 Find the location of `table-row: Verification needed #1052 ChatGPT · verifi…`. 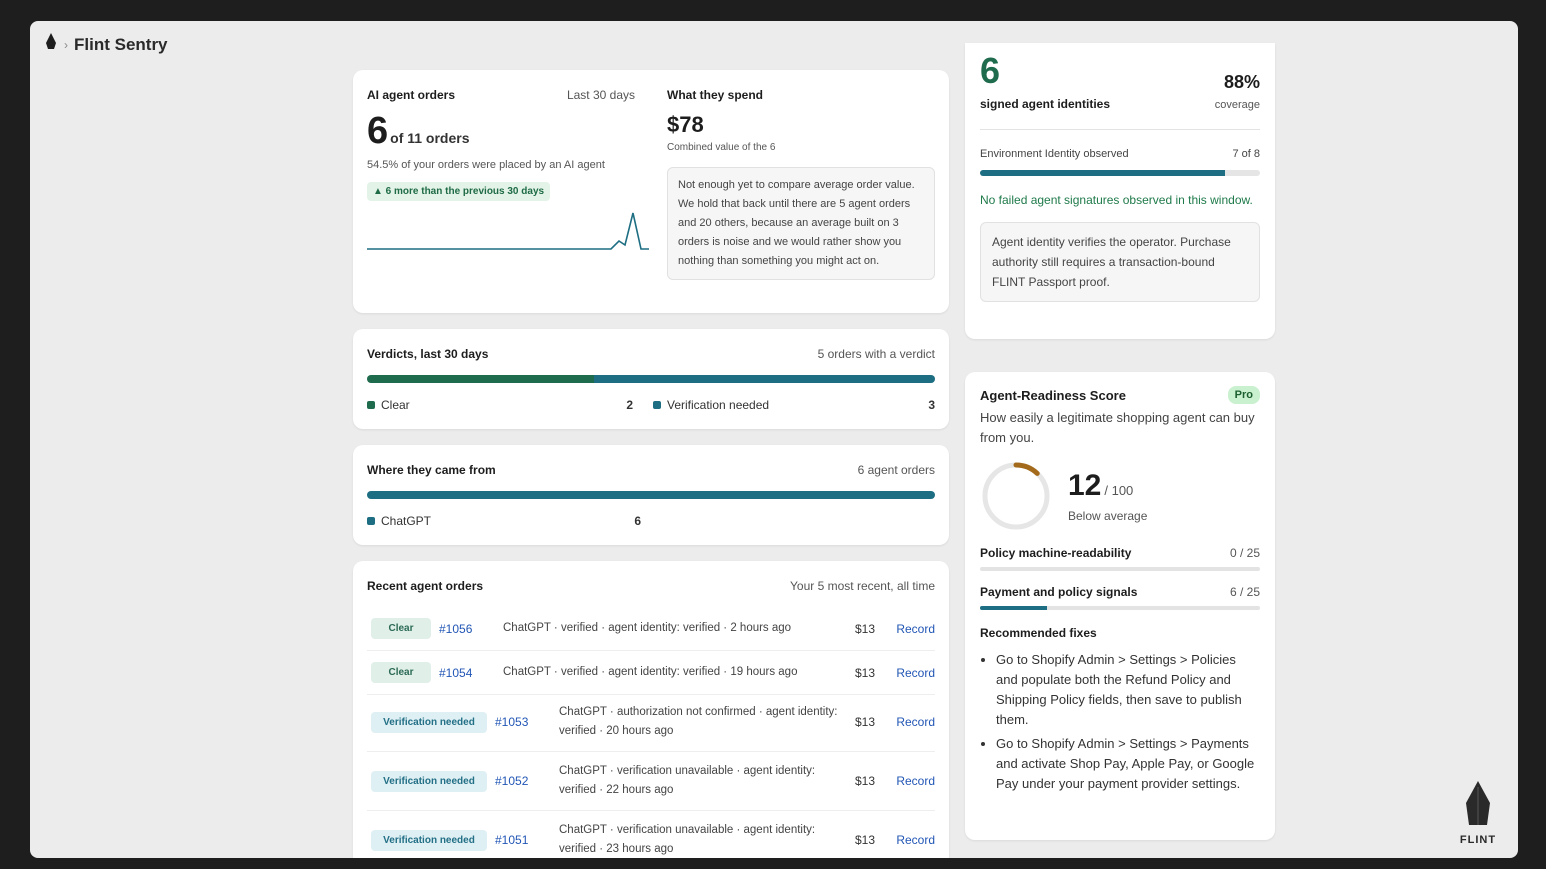

table-row: Verification needed #1052 ChatGPT · verifi… is located at coordinates (651, 781).